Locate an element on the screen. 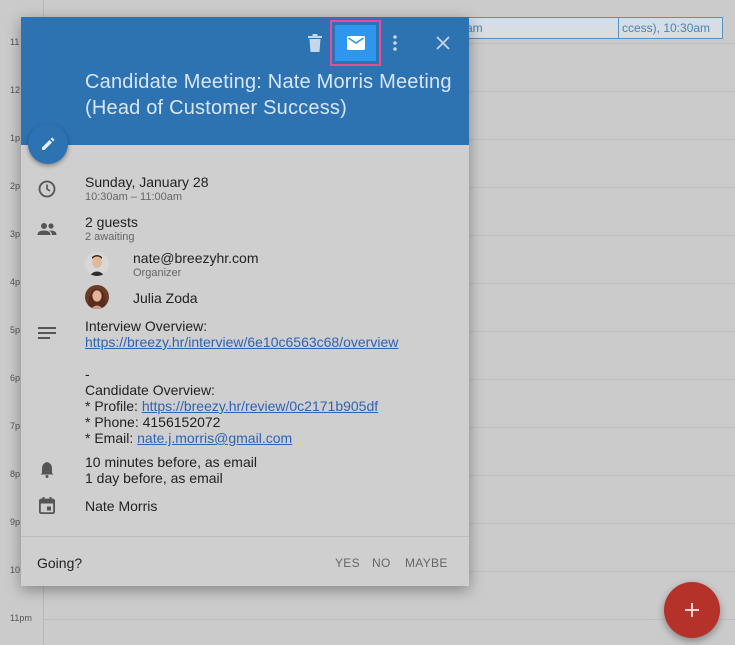 Image resolution: width=735 pixels, height=645 pixels. profile-prefix: * Profile: is located at coordinates (113, 406).